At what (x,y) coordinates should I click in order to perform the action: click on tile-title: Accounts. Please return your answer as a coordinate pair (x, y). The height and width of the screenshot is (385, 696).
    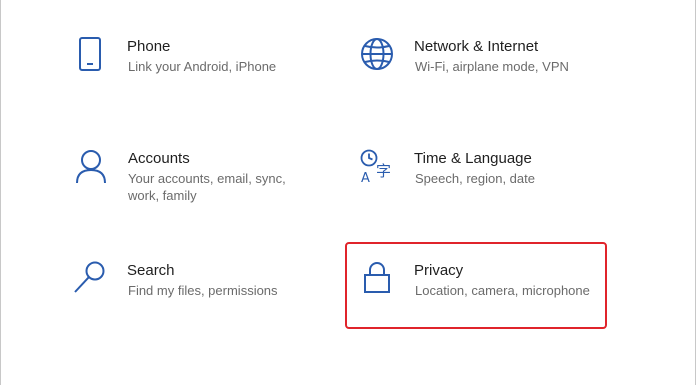
    Looking at the image, I should click on (159, 158).